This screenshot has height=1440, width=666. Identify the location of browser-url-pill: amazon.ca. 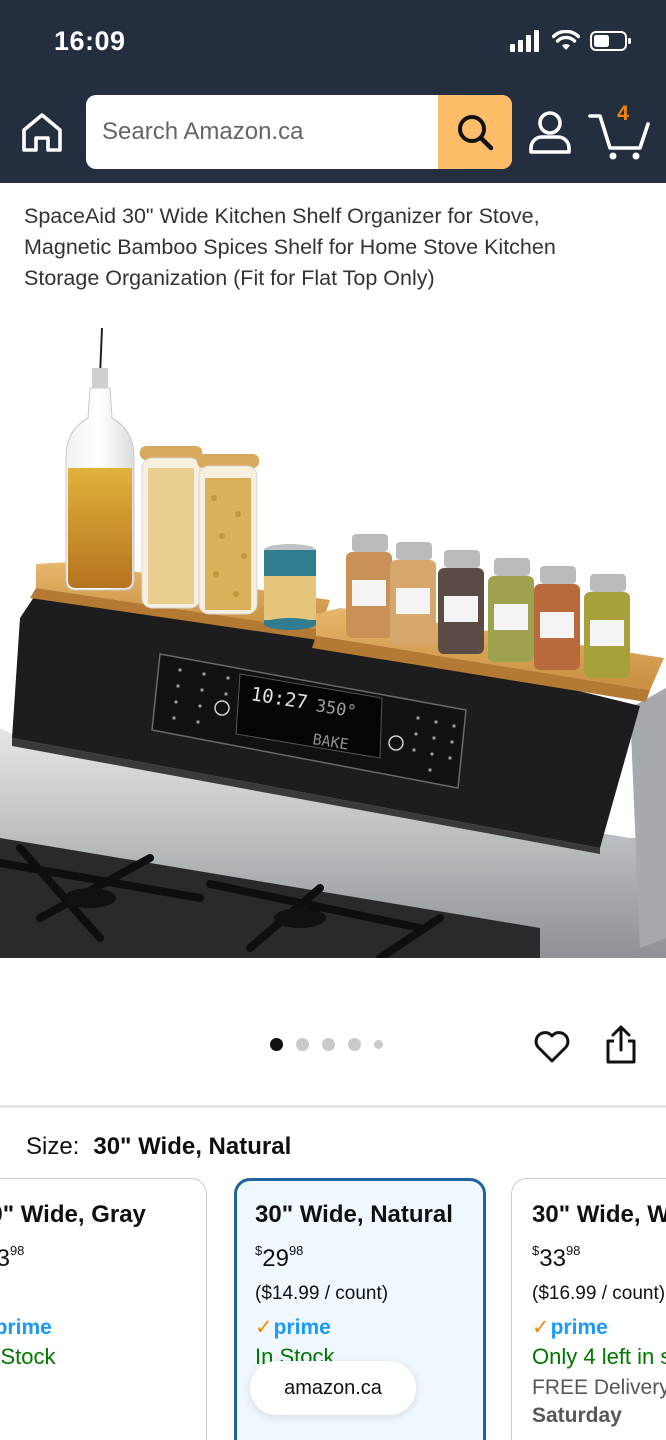
(333, 1388).